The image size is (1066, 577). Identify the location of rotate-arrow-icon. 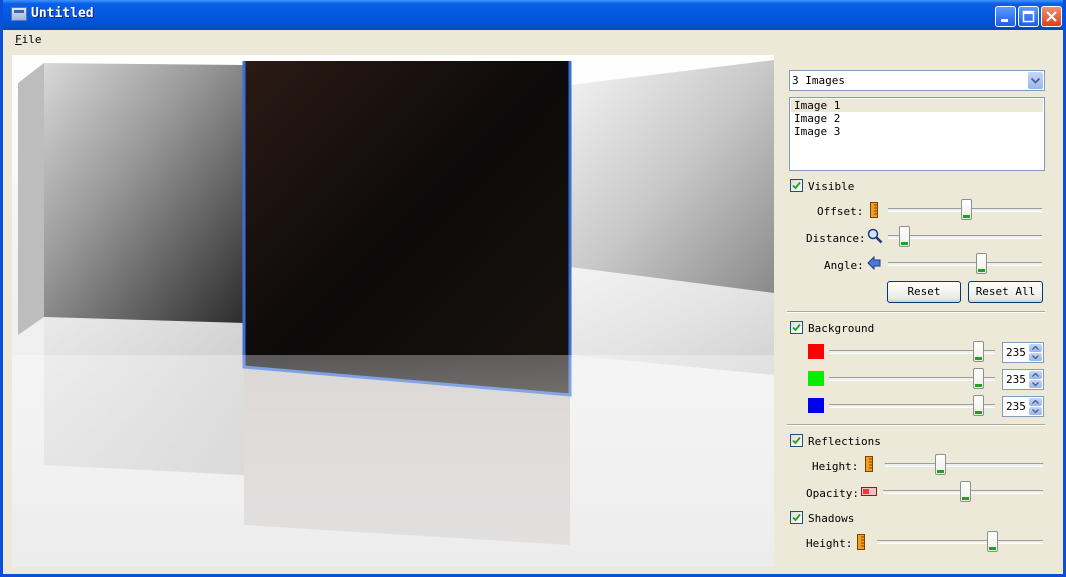
(874, 263).